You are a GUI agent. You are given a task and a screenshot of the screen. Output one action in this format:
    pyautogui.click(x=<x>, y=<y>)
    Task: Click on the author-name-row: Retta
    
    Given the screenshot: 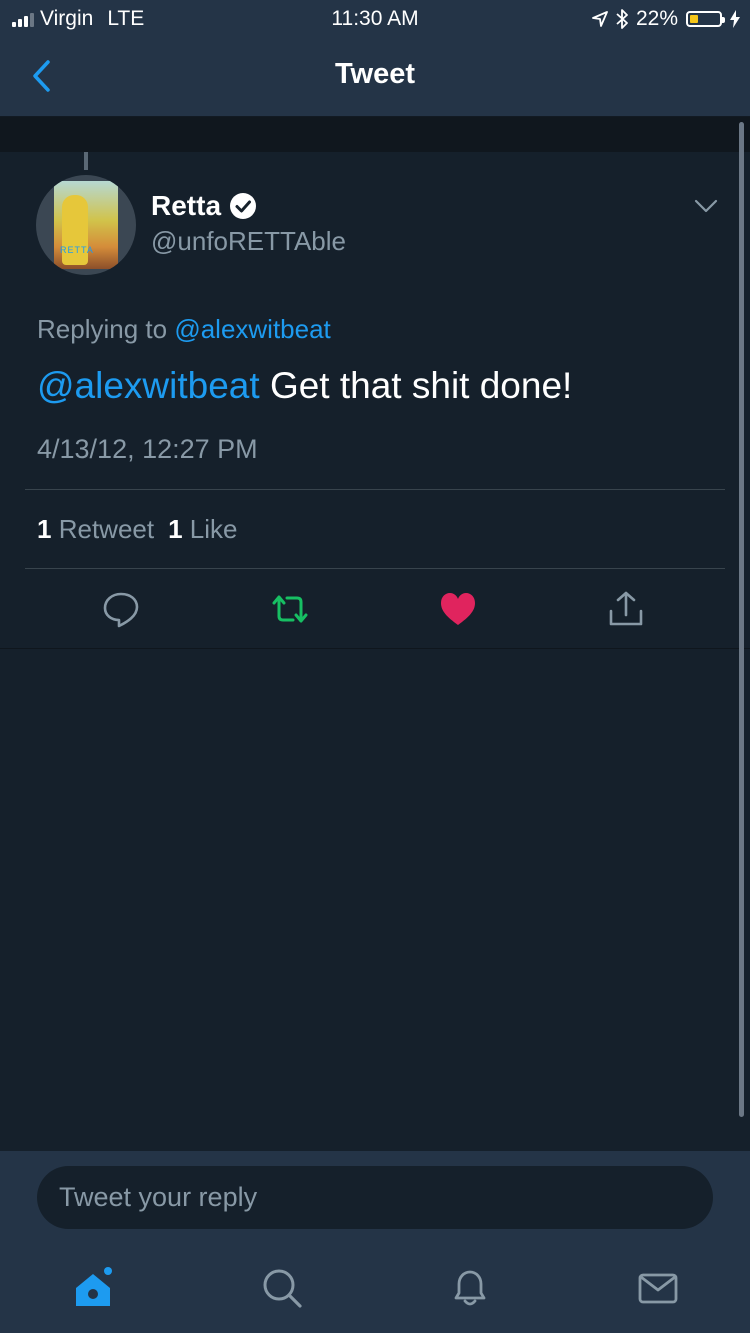 What is the action you would take?
    pyautogui.click(x=204, y=206)
    